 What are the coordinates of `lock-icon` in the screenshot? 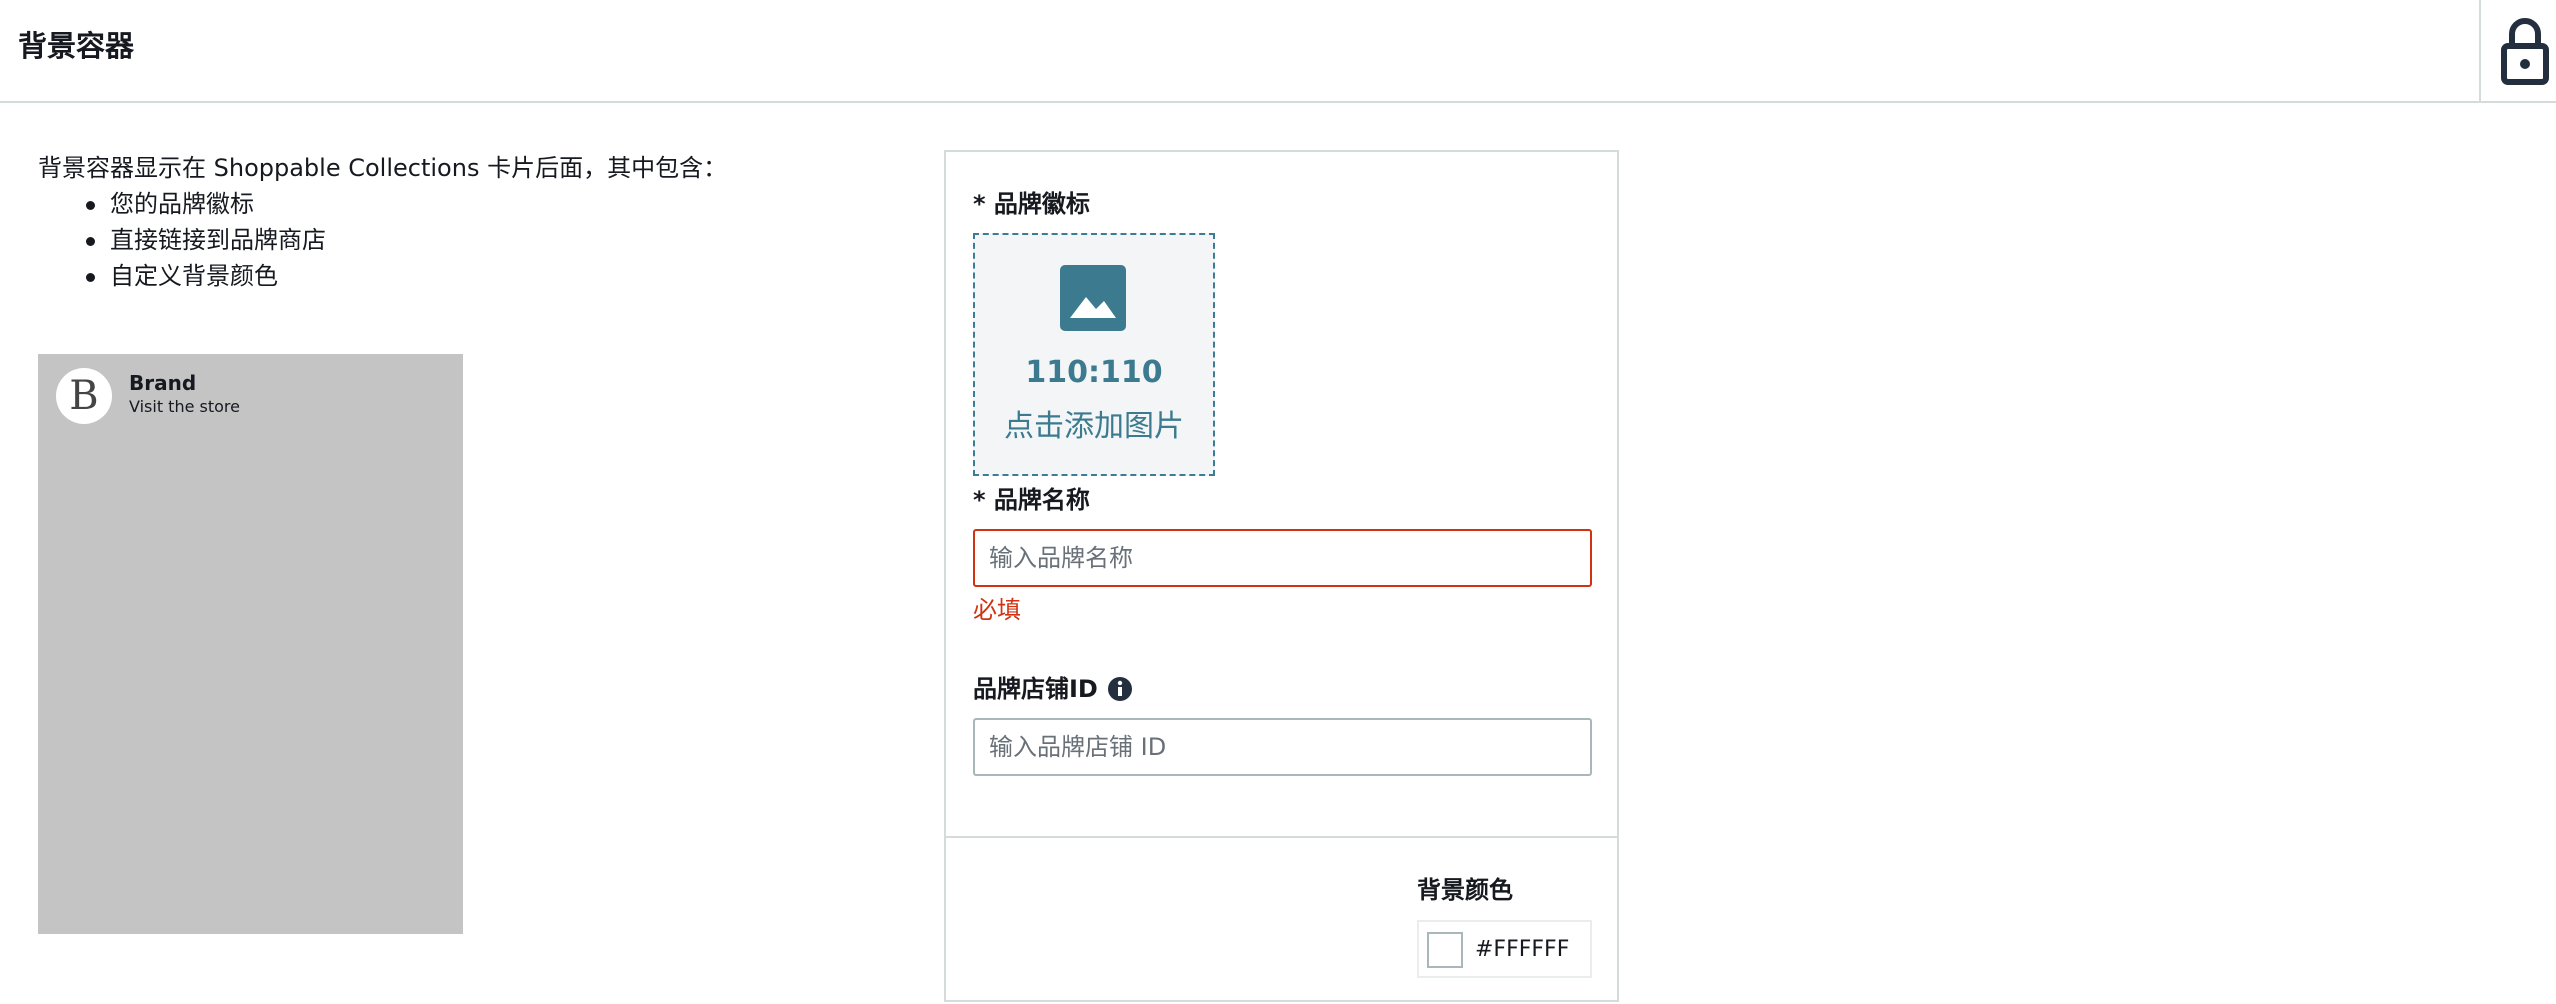 It's located at (2525, 51).